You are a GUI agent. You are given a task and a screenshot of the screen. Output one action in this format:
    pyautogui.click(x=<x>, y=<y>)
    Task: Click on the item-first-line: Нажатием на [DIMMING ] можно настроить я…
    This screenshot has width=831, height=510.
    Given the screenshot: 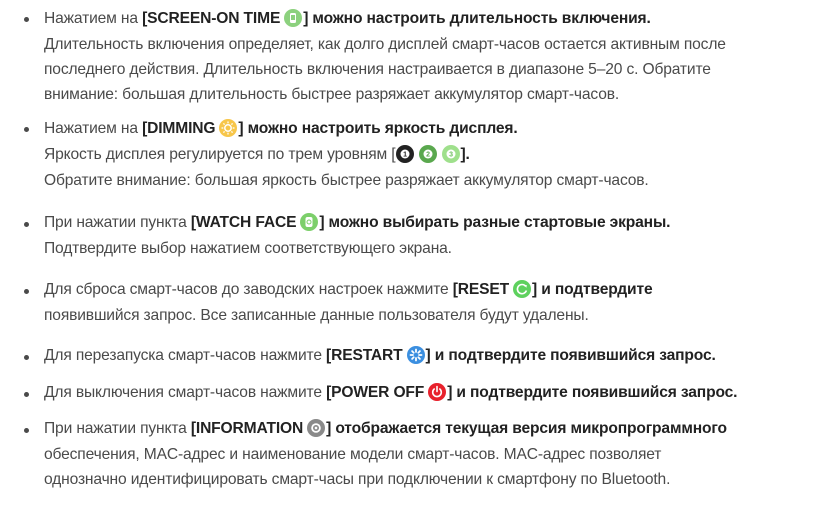 What is the action you would take?
    pyautogui.click(x=281, y=128)
    